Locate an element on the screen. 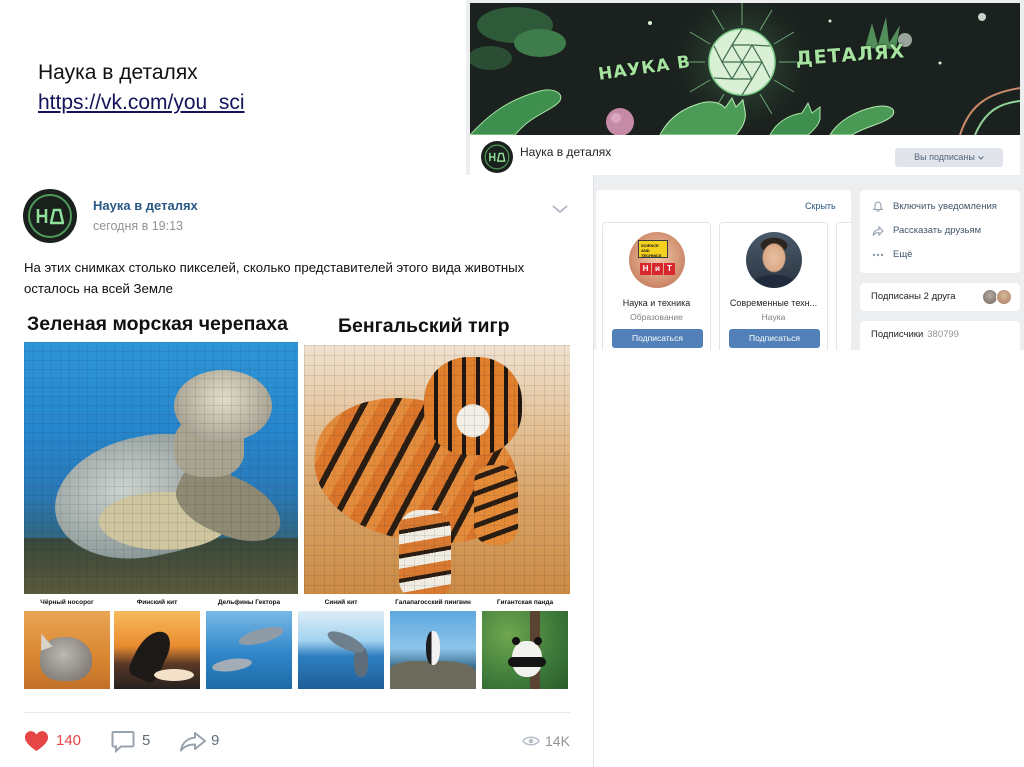  followers-card: Подписчики 380799 is located at coordinates (940, 335).